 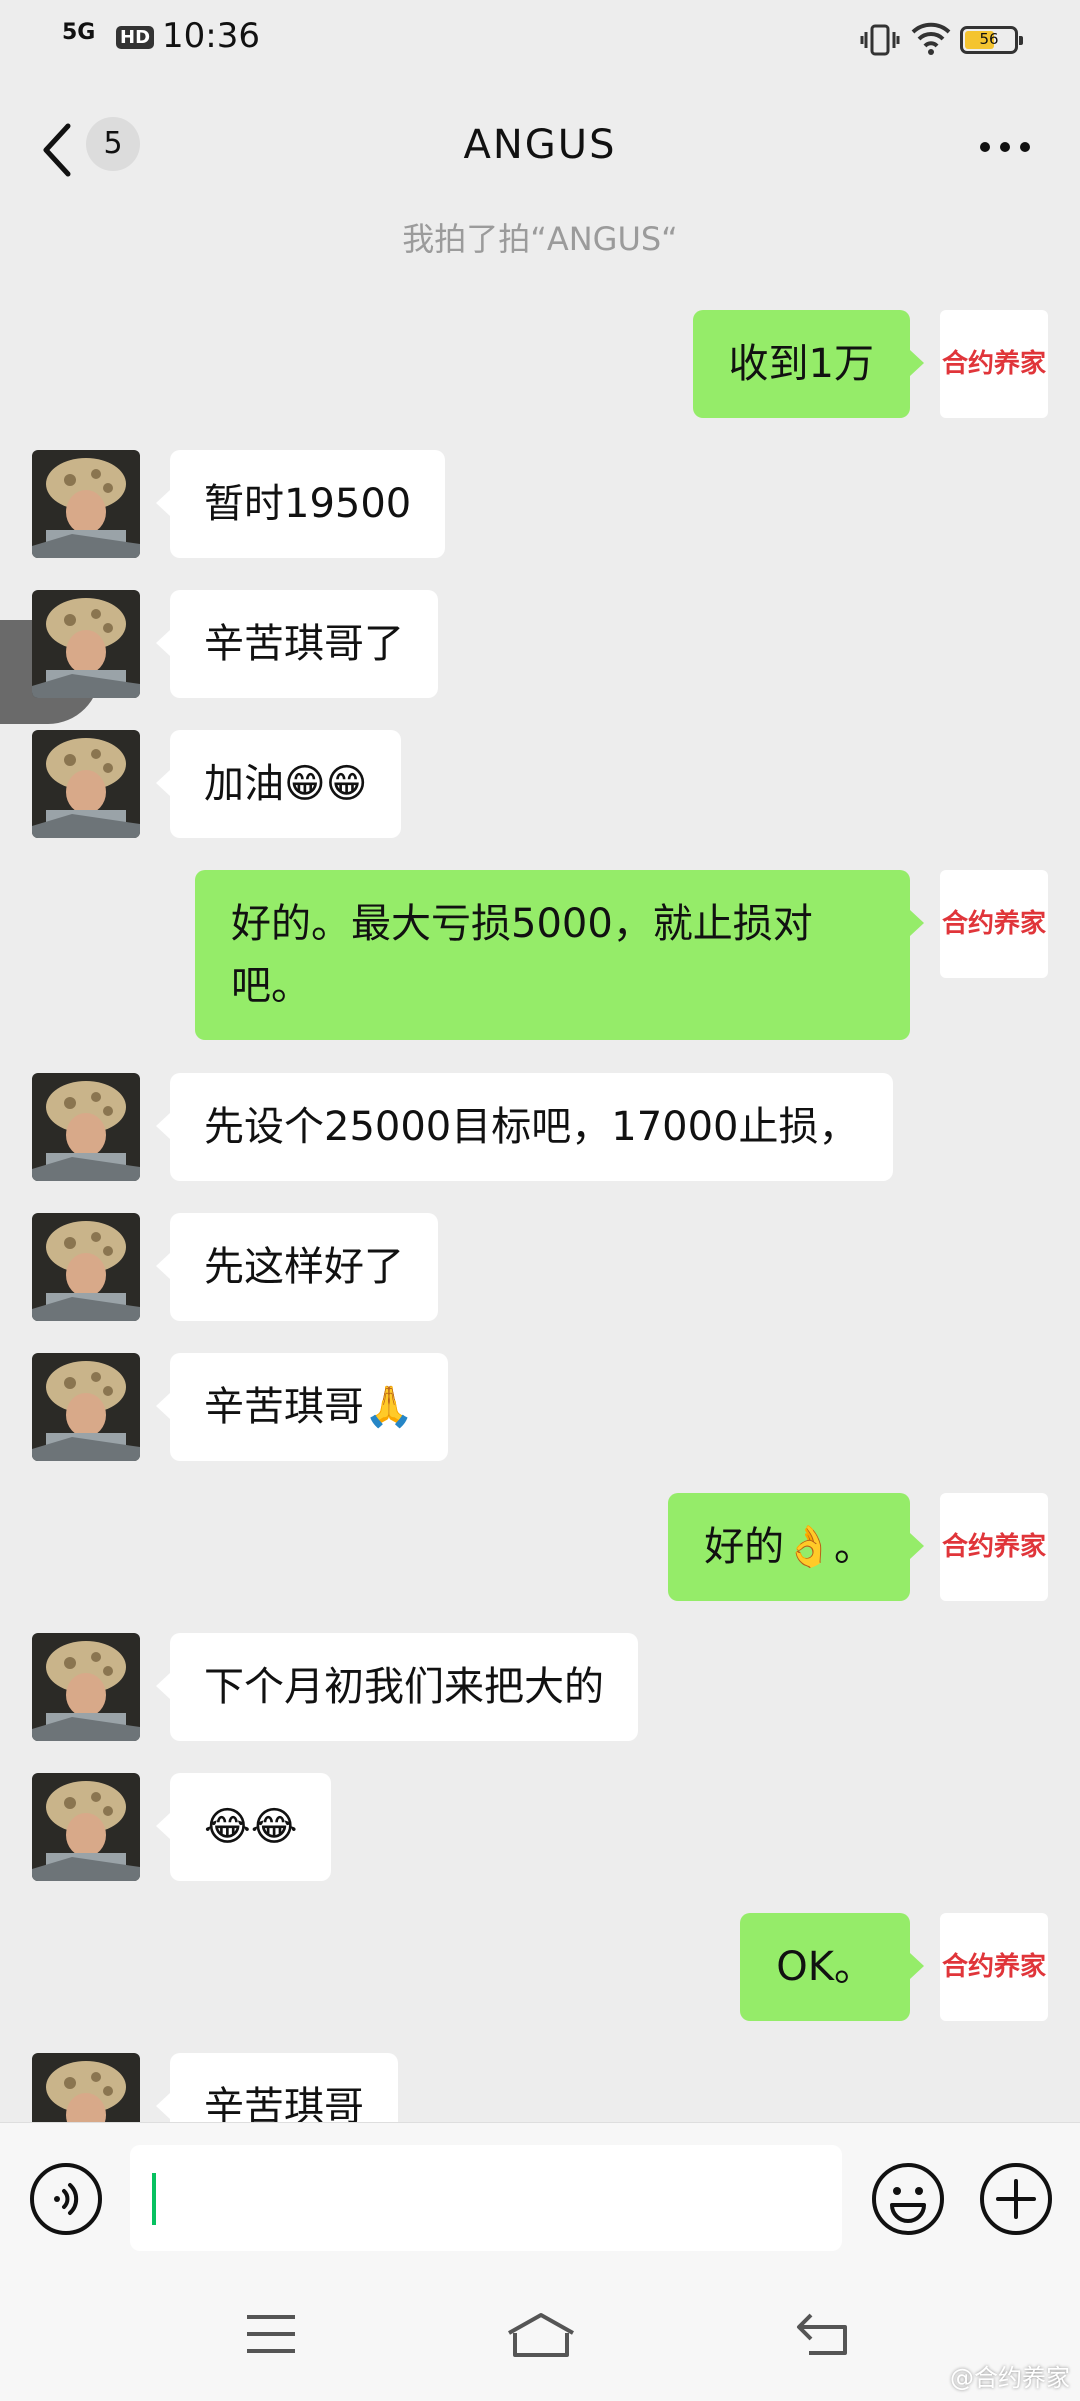 What do you see at coordinates (908, 2199) in the screenshot?
I see `emoji-icon` at bounding box center [908, 2199].